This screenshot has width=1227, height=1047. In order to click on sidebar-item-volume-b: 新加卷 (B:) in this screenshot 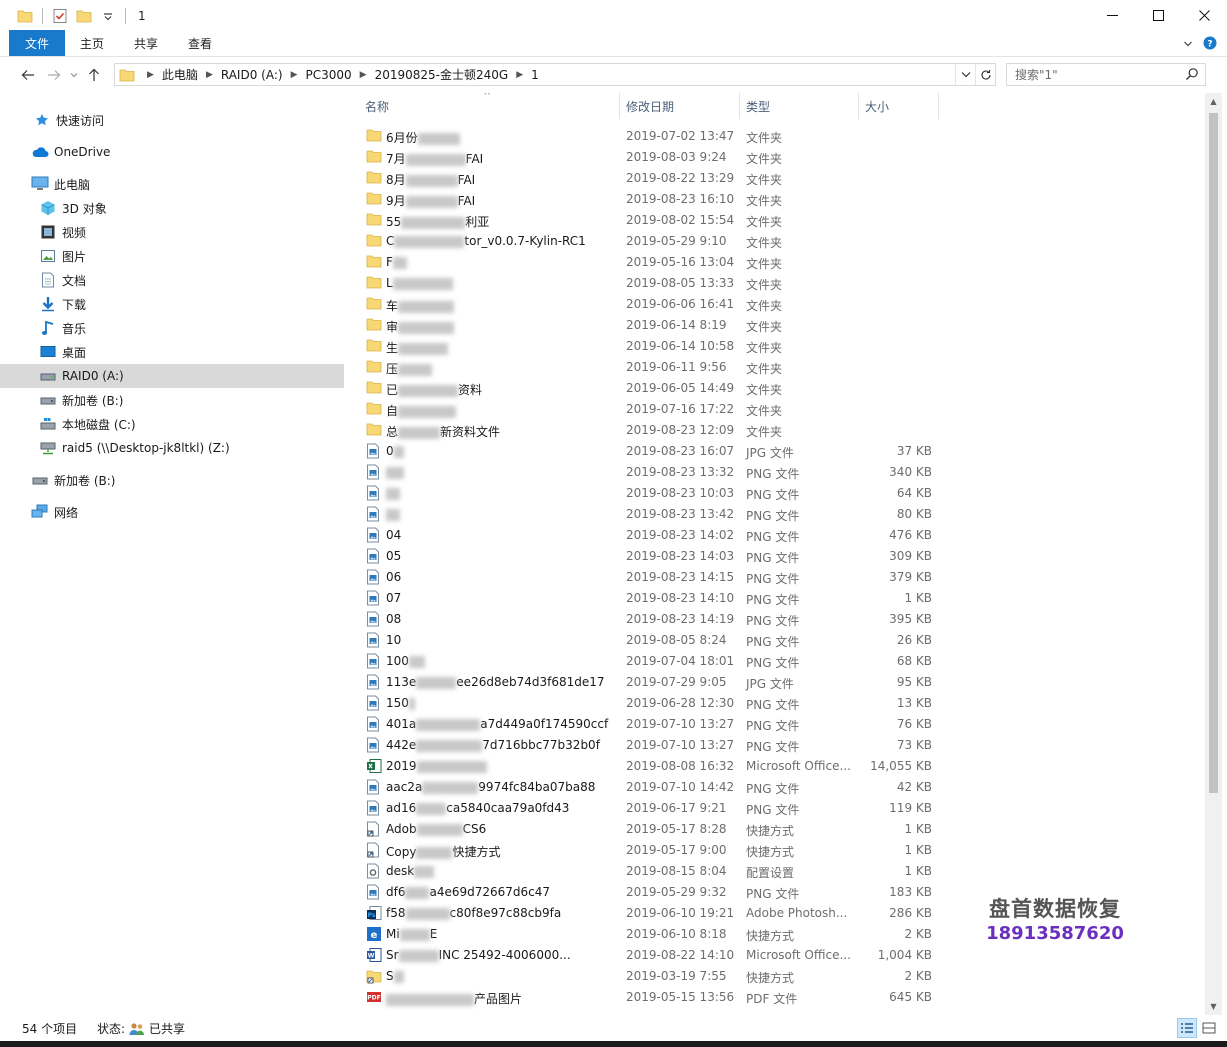, I will do `click(81, 400)`.